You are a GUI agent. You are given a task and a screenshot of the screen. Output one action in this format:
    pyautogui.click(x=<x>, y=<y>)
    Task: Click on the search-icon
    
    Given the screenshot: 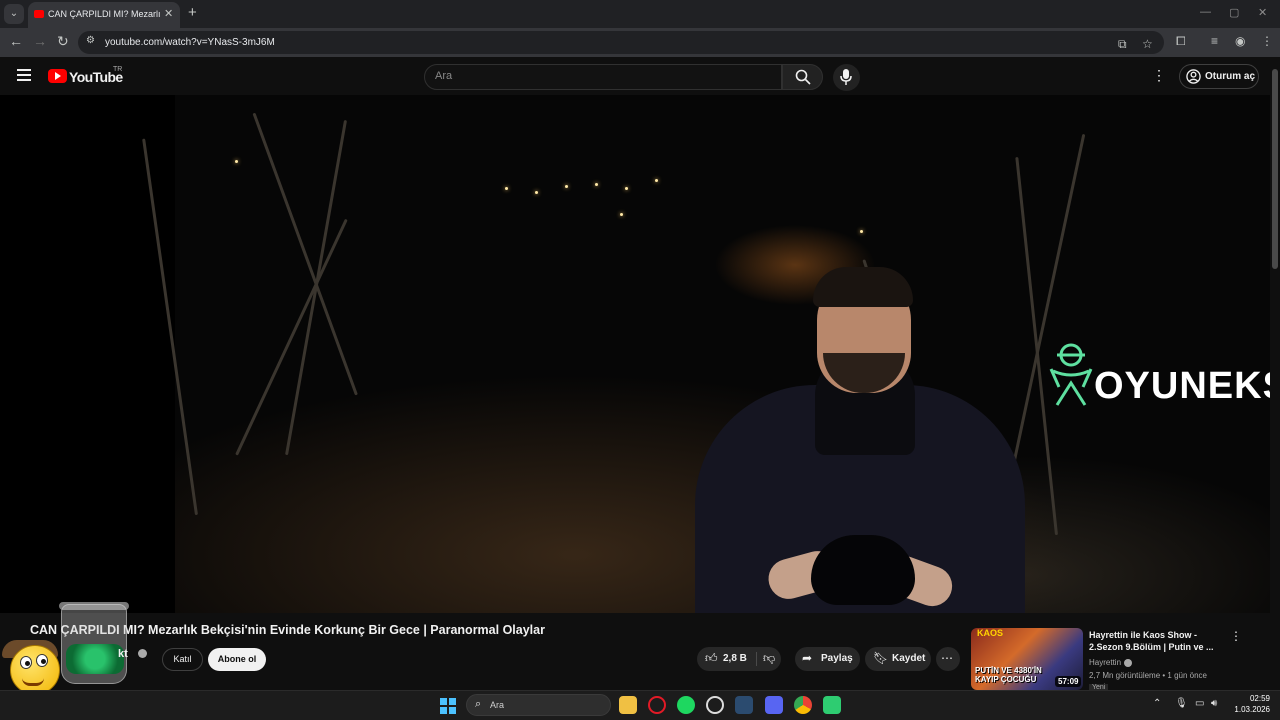 What is the action you would take?
    pyautogui.click(x=803, y=77)
    